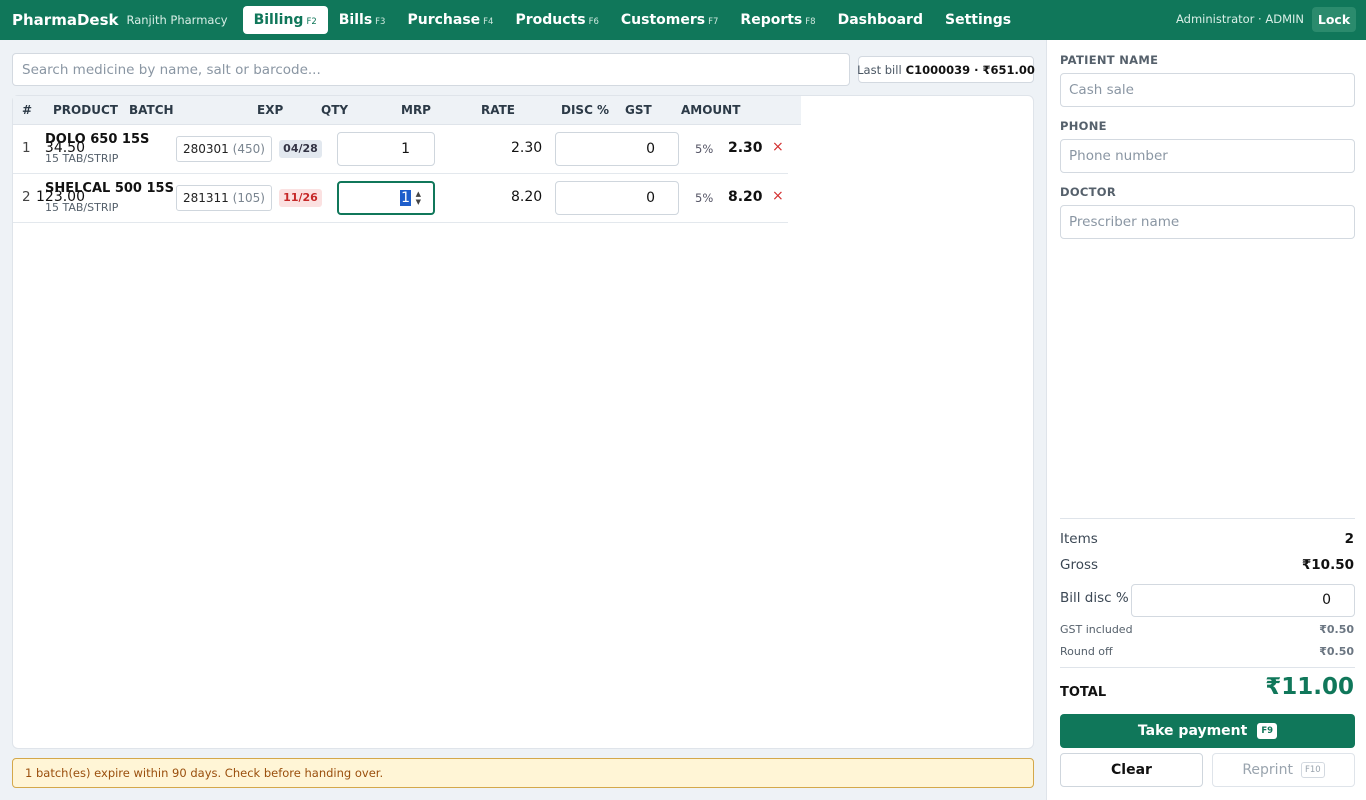  What do you see at coordinates (745, 148) in the screenshot?
I see `line-amount: 2.30` at bounding box center [745, 148].